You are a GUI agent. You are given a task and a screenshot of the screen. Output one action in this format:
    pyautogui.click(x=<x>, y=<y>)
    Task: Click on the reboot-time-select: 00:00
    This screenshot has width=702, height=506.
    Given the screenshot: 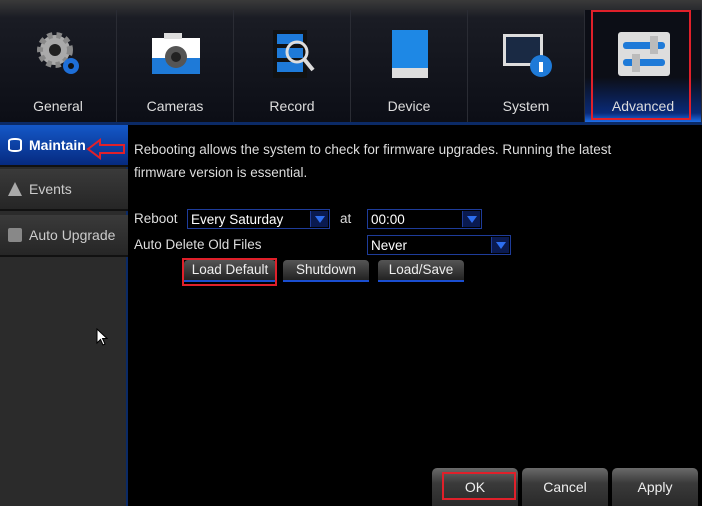 What is the action you would take?
    pyautogui.click(x=424, y=219)
    